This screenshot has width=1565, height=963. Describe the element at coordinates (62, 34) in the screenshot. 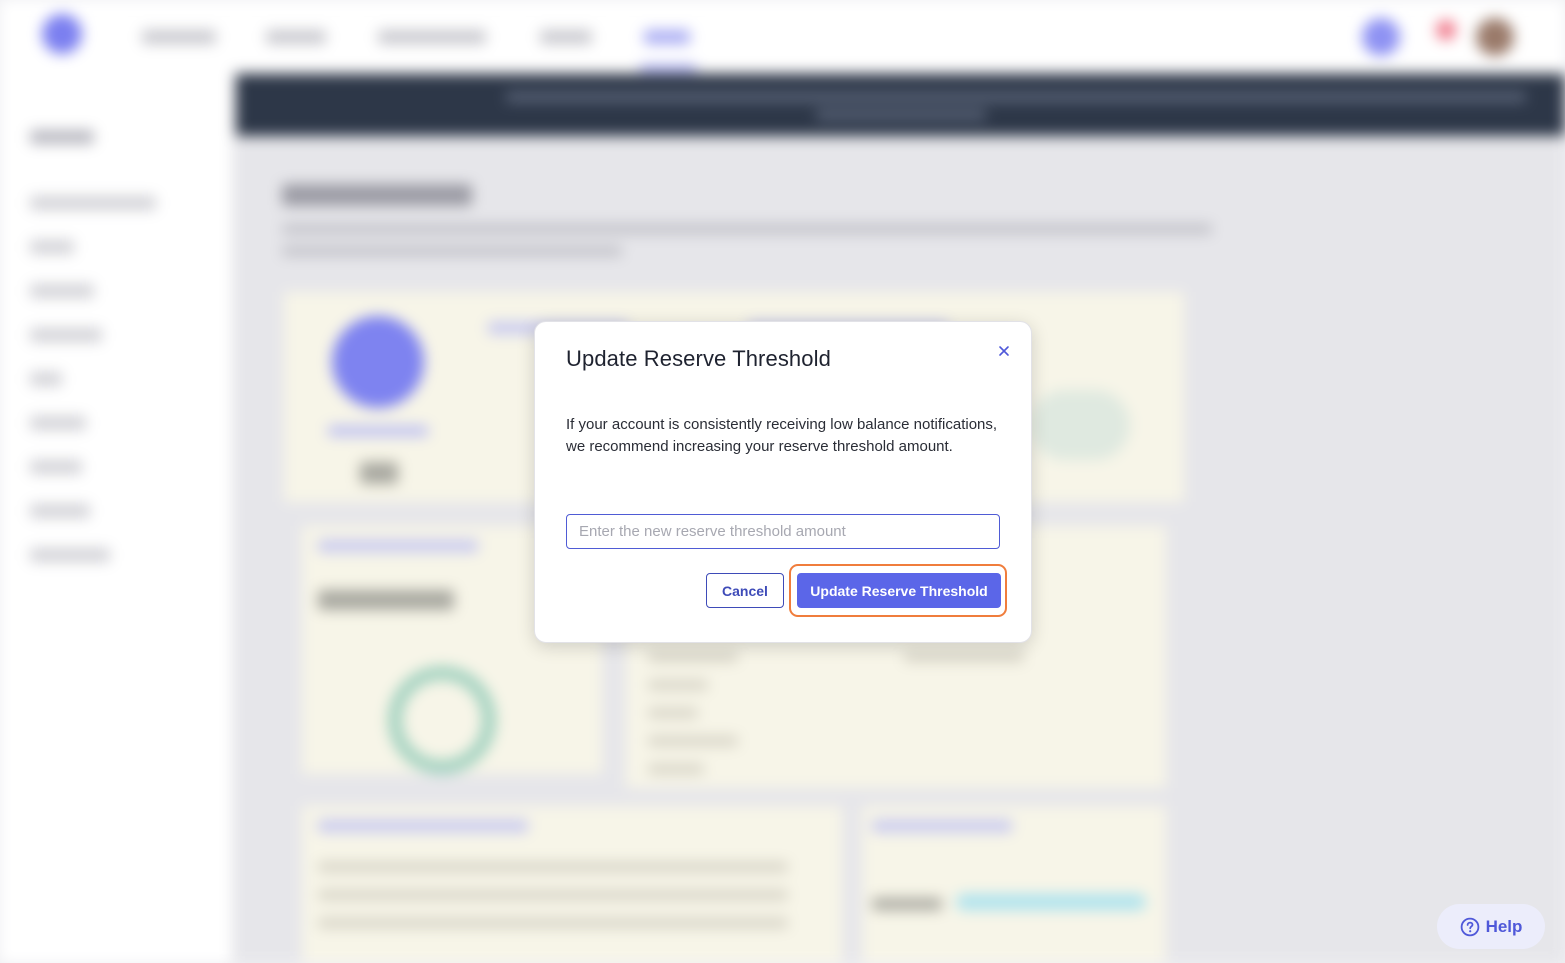

I see `app-logo` at that location.